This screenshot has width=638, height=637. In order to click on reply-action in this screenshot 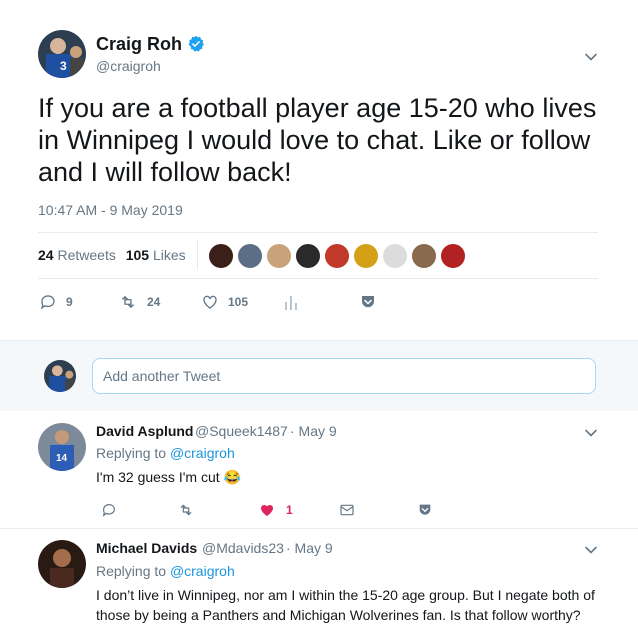, I will do `click(109, 510)`.